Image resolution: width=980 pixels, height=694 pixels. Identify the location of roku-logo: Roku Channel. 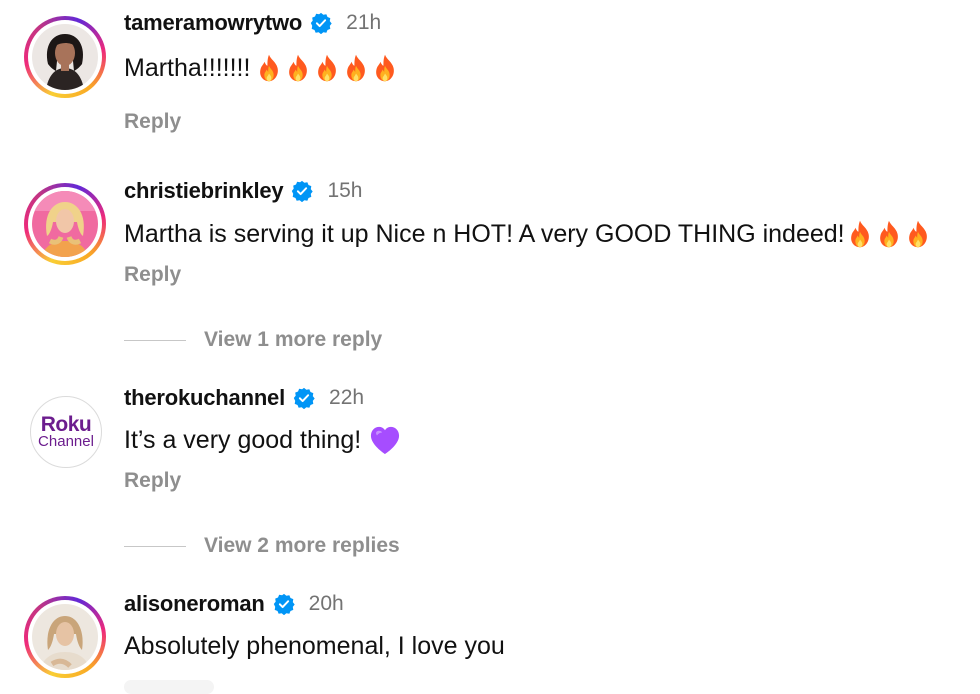
(66, 431).